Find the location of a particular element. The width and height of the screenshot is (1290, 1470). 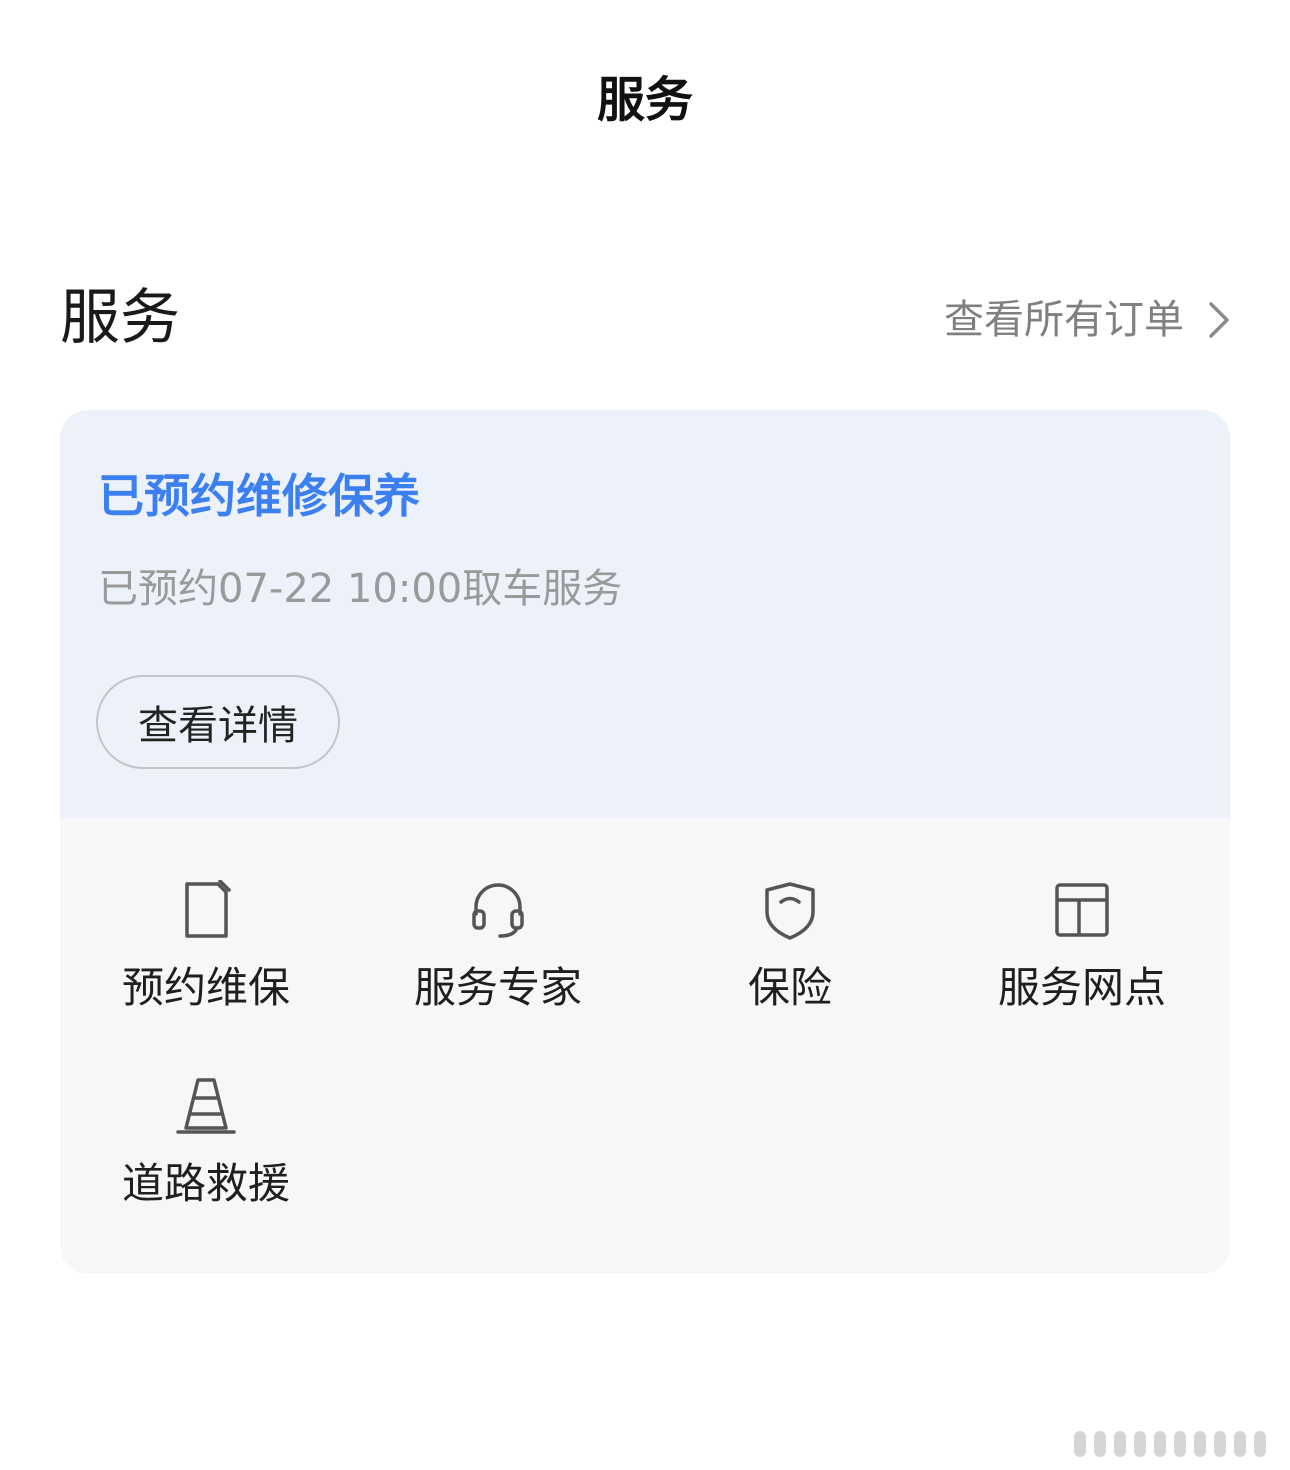

headset-icon is located at coordinates (498, 910).